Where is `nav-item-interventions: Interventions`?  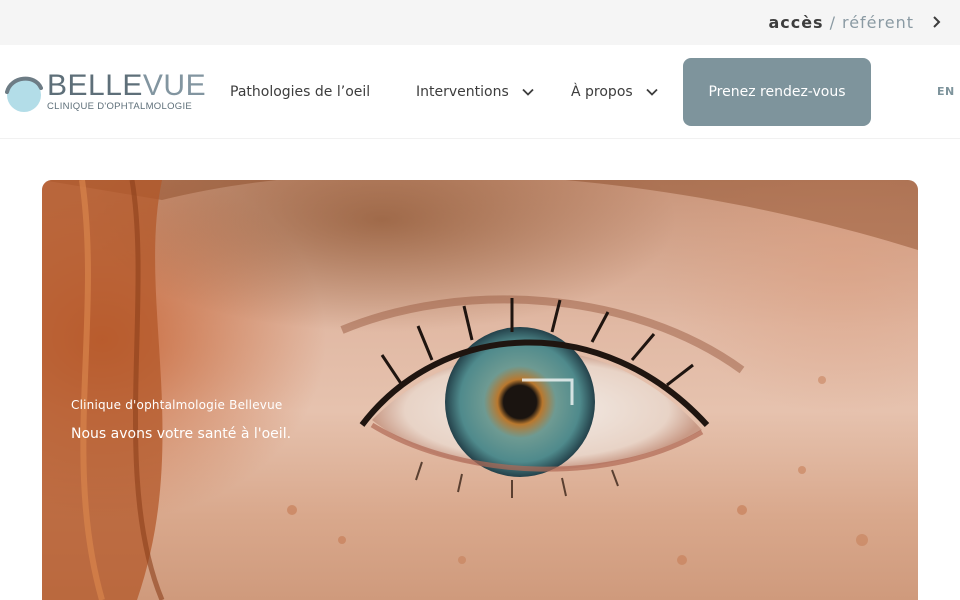
nav-item-interventions: Interventions is located at coordinates (475, 92).